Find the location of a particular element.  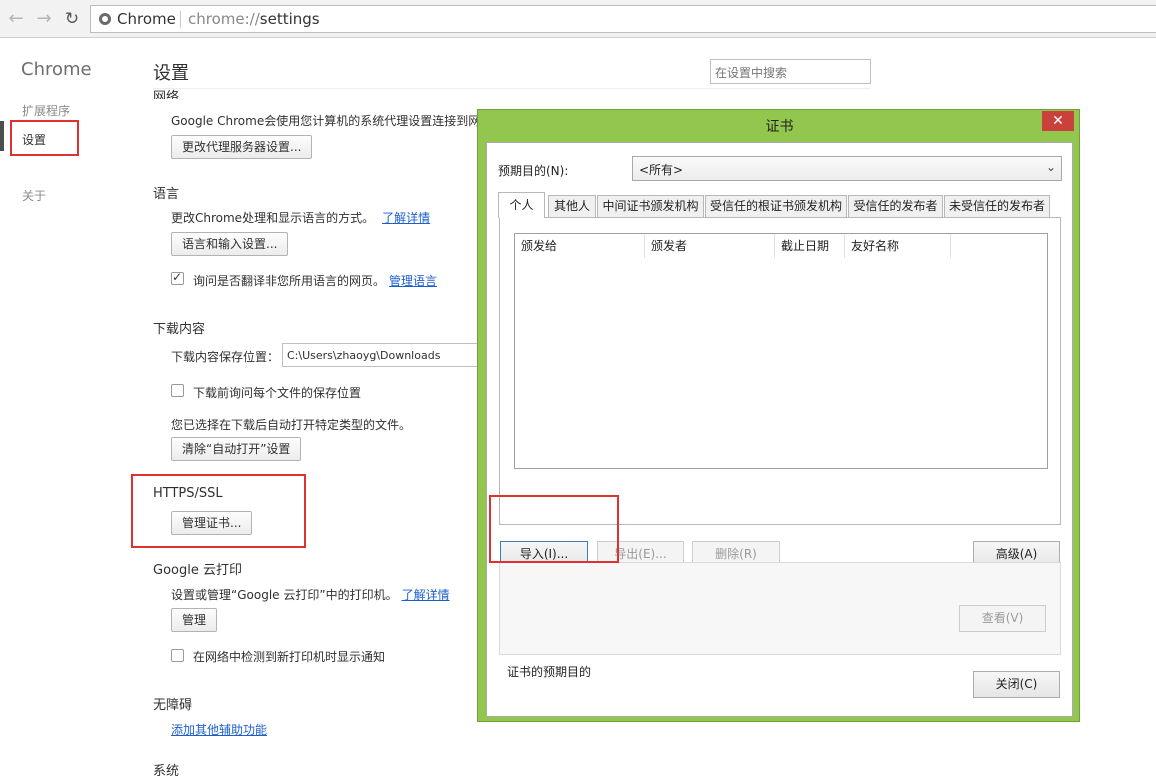

address-url: chrome://settings is located at coordinates (254, 19).